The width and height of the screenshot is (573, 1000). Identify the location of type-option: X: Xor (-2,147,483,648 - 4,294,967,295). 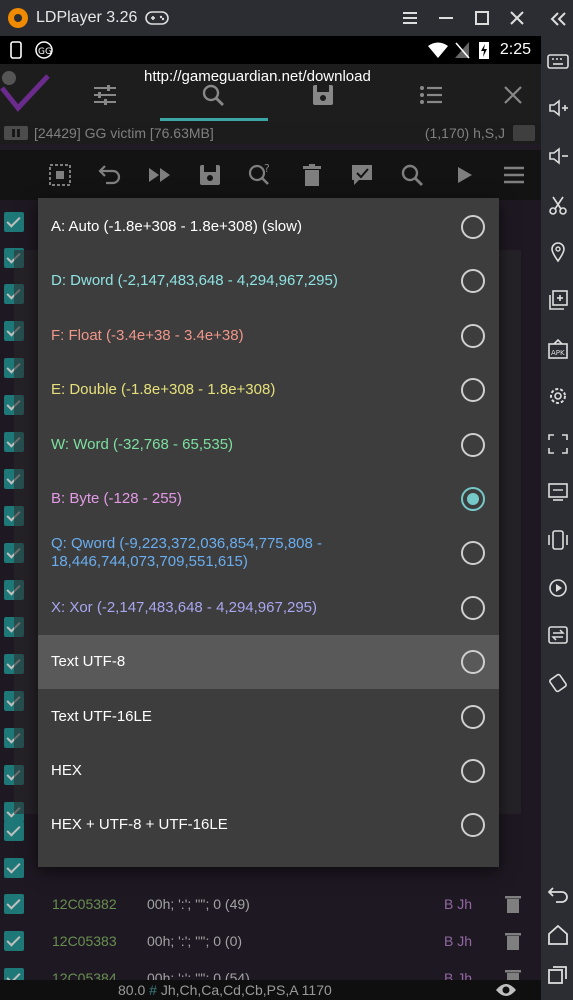
(268, 608).